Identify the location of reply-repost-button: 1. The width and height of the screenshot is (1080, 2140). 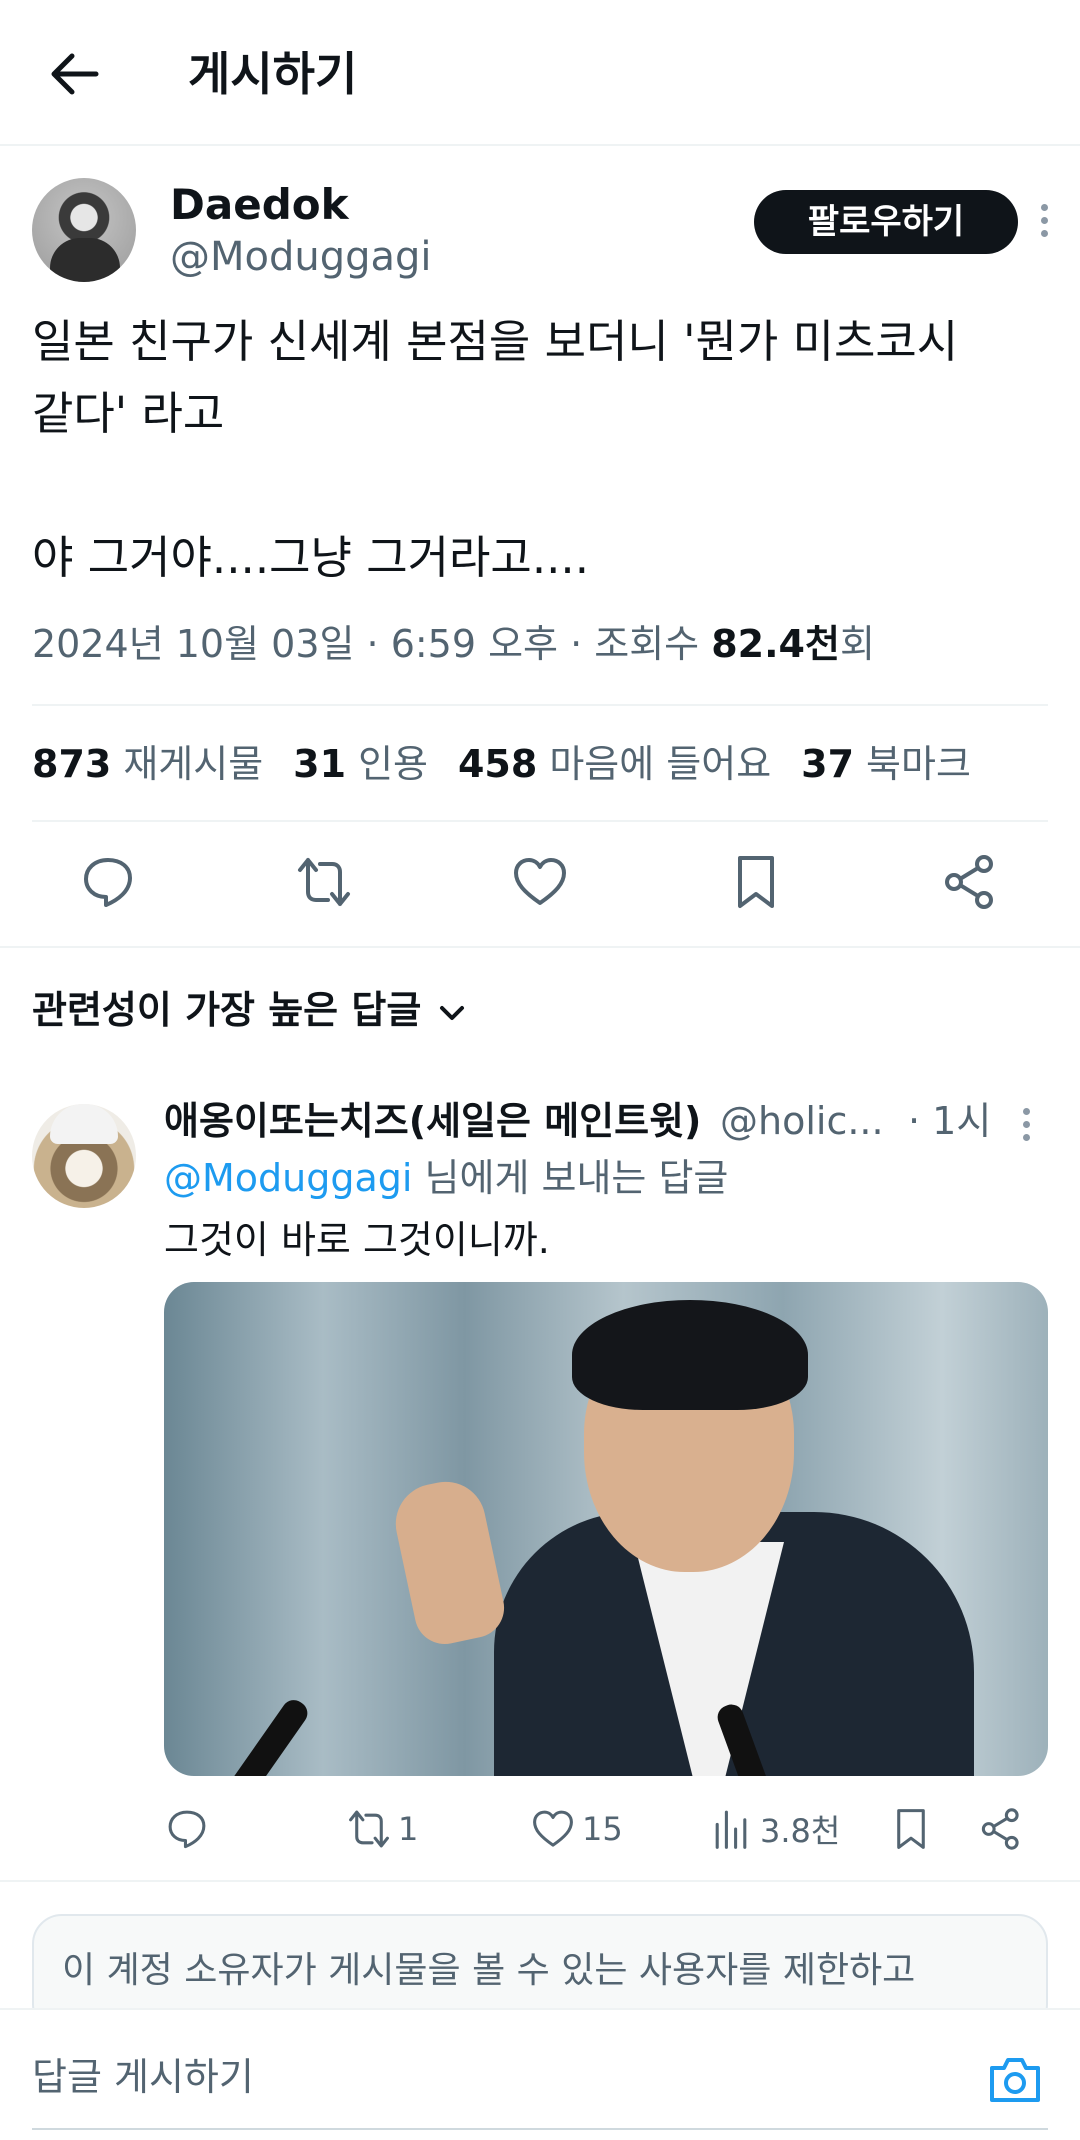
(382, 1829).